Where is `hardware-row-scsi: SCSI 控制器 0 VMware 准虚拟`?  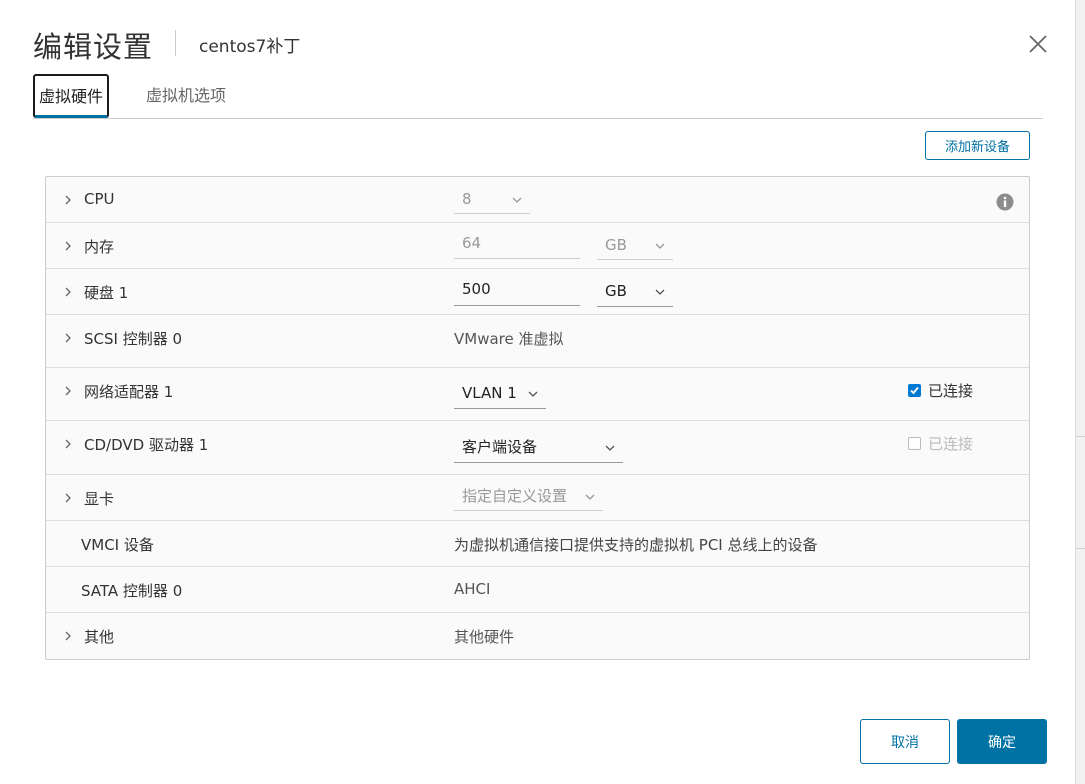
hardware-row-scsi: SCSI 控制器 0 VMware 准虚拟 is located at coordinates (537, 341).